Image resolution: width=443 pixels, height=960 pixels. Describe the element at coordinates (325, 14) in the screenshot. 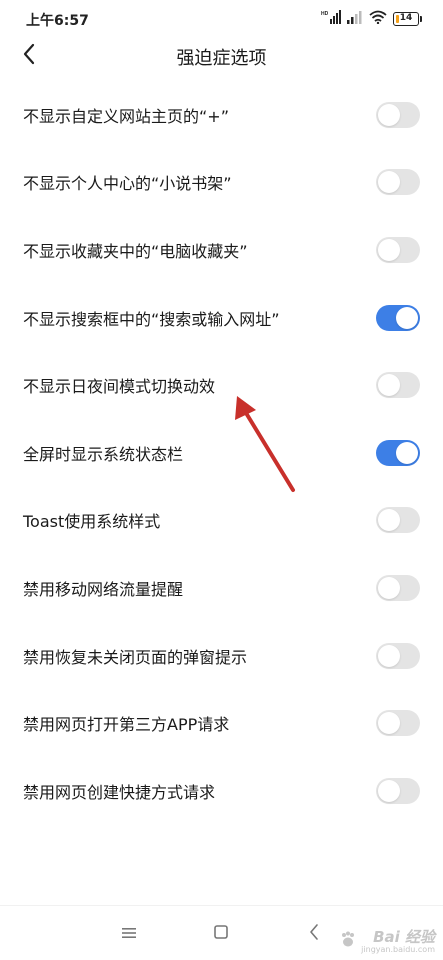

I see `svg-text: HD` at that location.